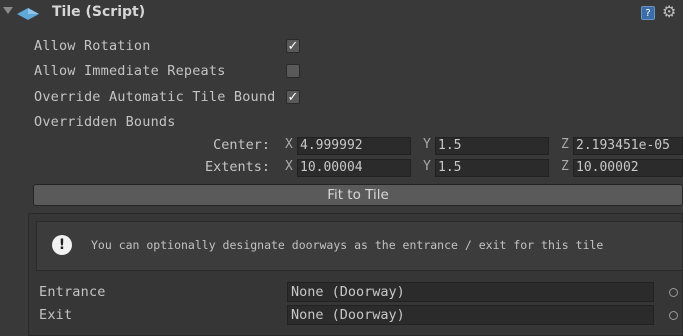  Describe the element at coordinates (628, 146) in the screenshot. I see `center-z-field: 2.193451e-05` at that location.